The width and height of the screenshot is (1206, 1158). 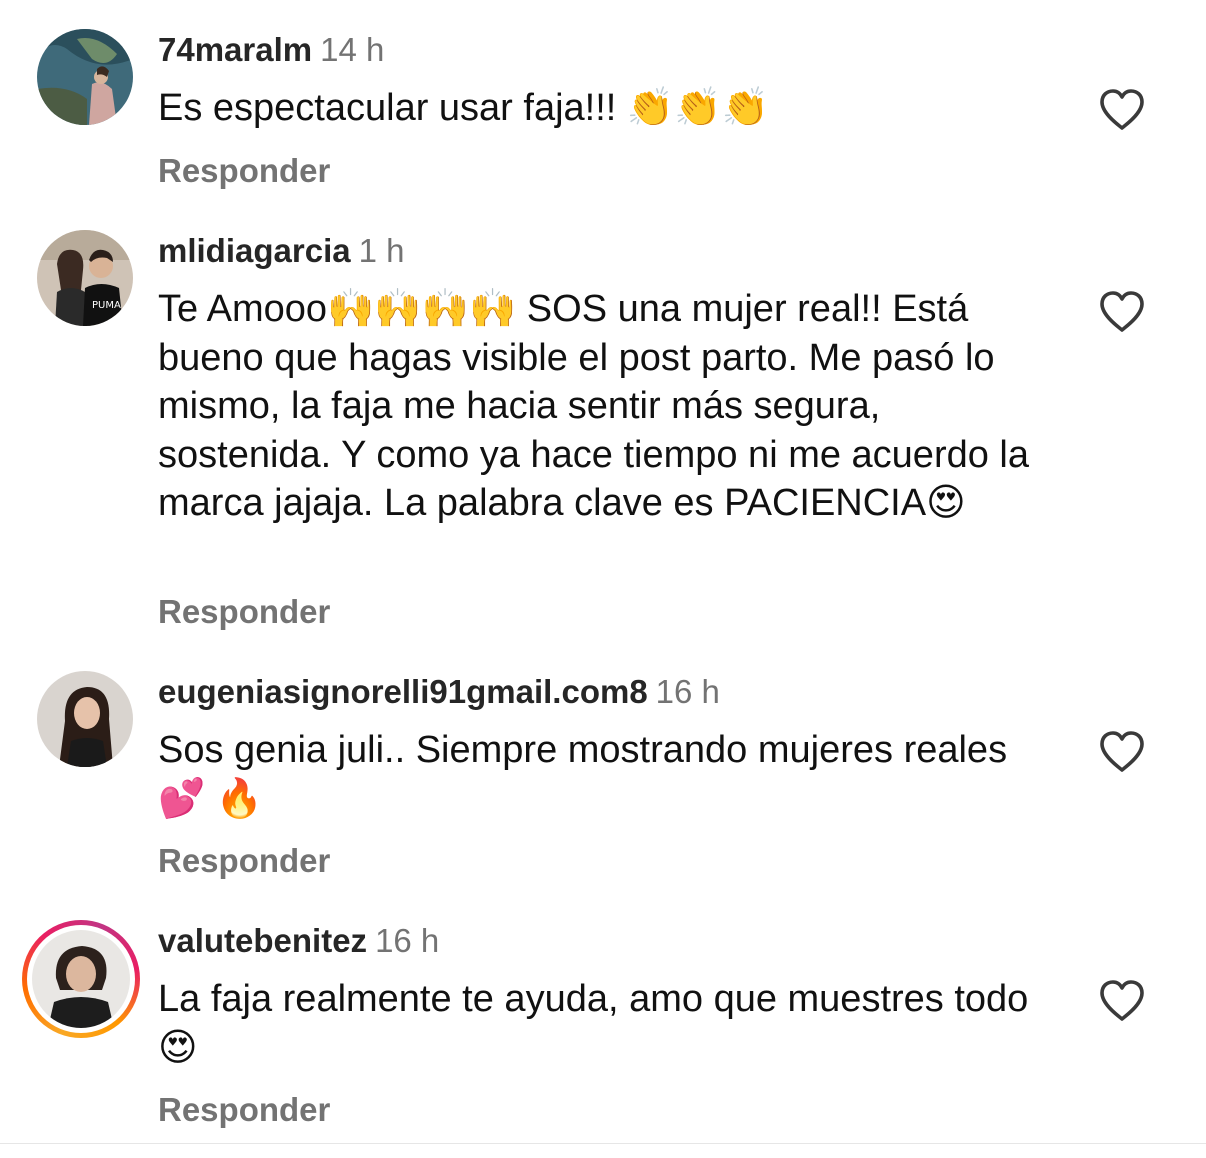 What do you see at coordinates (603, 1143) in the screenshot?
I see `divider` at bounding box center [603, 1143].